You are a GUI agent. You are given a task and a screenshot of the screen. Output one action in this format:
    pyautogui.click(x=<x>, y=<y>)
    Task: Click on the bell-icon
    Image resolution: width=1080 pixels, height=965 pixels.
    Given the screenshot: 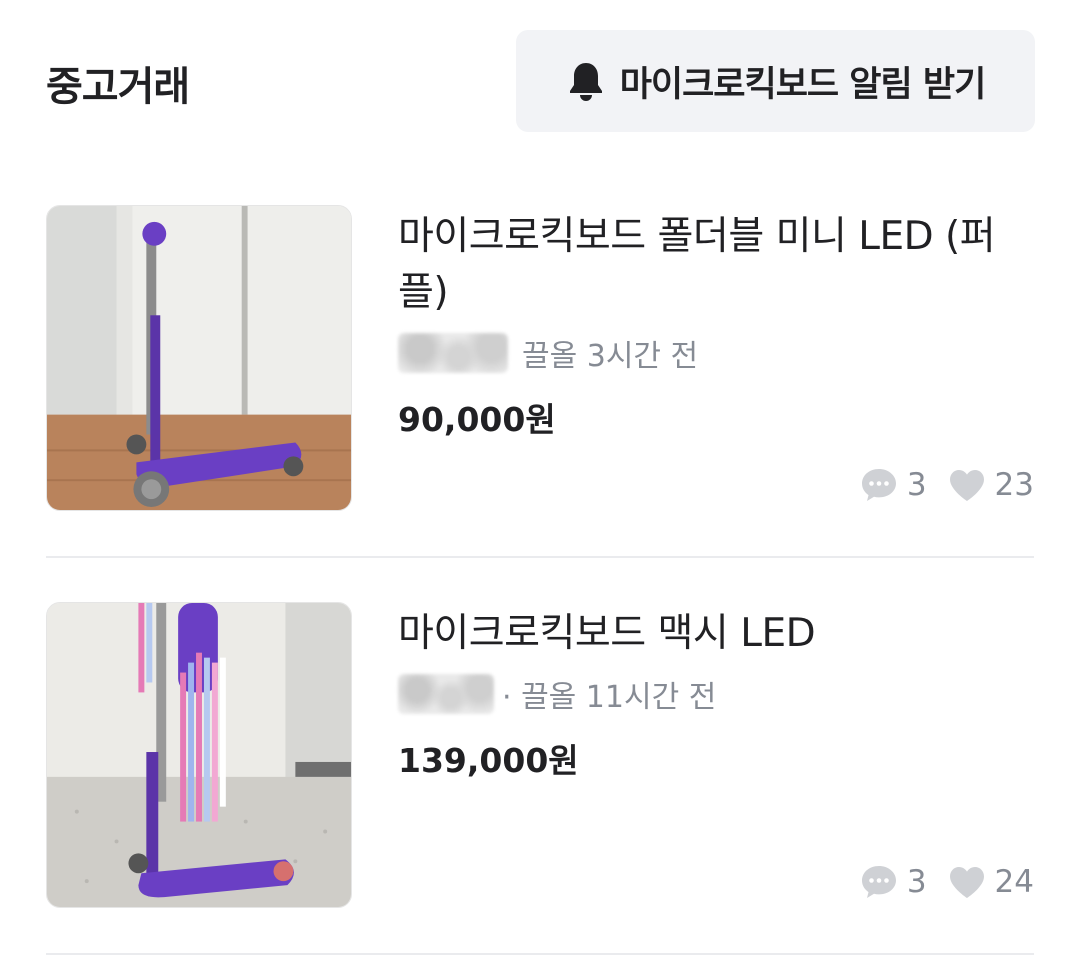 What is the action you would take?
    pyautogui.click(x=585, y=82)
    